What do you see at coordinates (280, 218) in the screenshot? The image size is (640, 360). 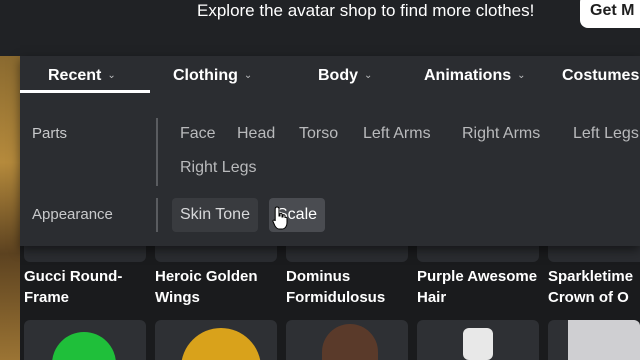 I see `hand-cursor-icon` at bounding box center [280, 218].